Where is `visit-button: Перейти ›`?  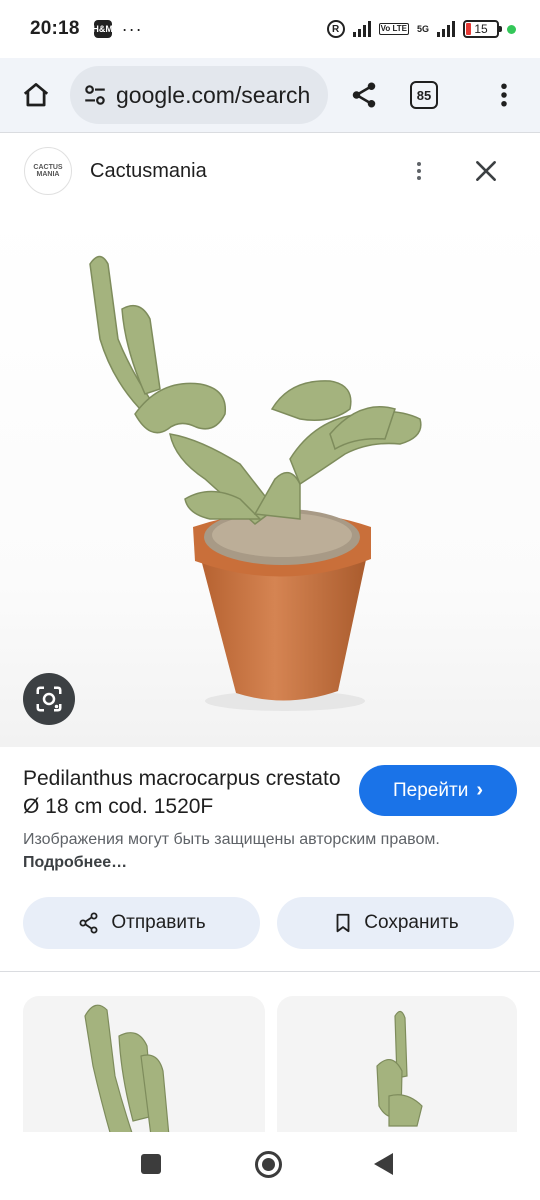
visit-button: Перейти › is located at coordinates (438, 790).